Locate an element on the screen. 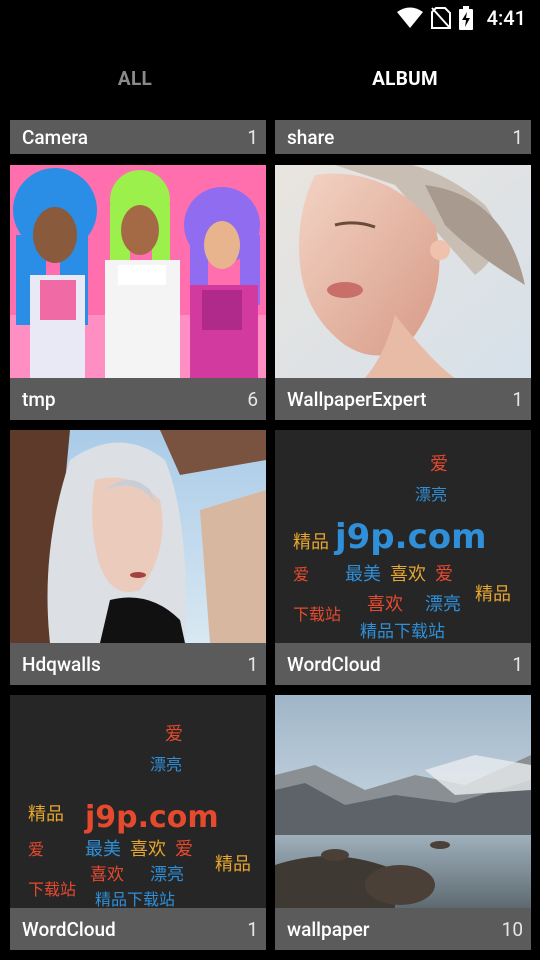 The height and width of the screenshot is (960, 540). tab-bar: ALL ALBUM is located at coordinates (270, 78).